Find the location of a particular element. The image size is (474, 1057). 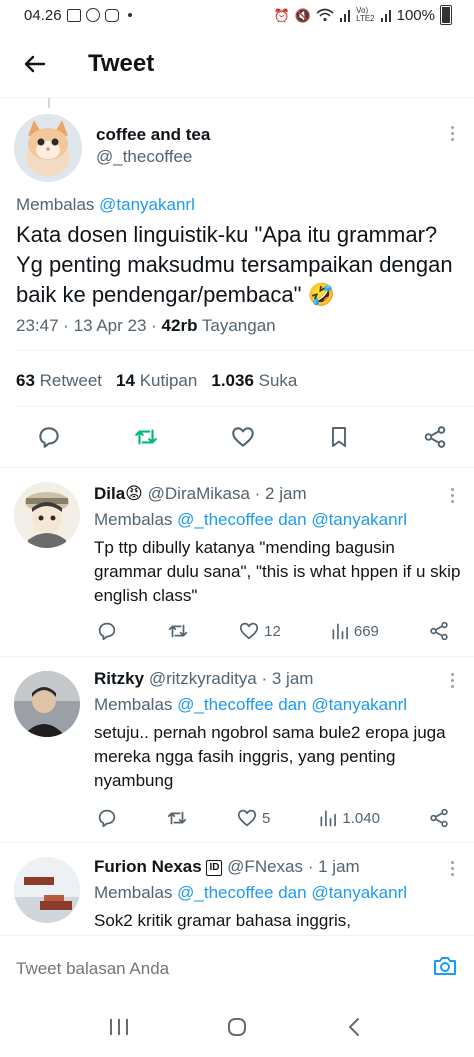

engagement-stats: 63 Retweet 14 Kutipan 1.036 Suka is located at coordinates (156, 381).